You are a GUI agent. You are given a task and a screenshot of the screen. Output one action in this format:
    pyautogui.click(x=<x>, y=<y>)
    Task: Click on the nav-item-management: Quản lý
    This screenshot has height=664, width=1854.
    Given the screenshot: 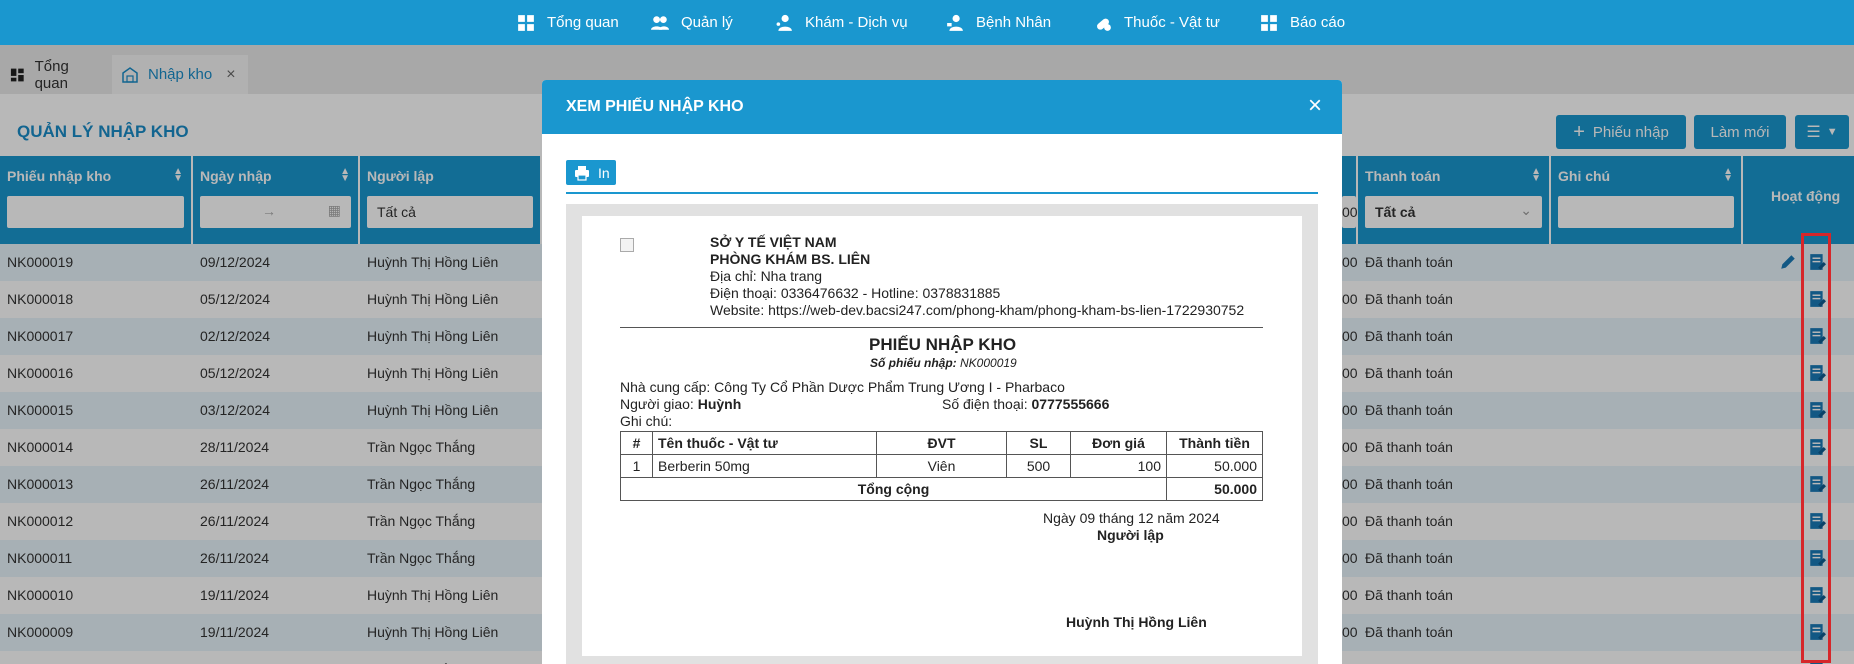 What is the action you would take?
    pyautogui.click(x=692, y=22)
    